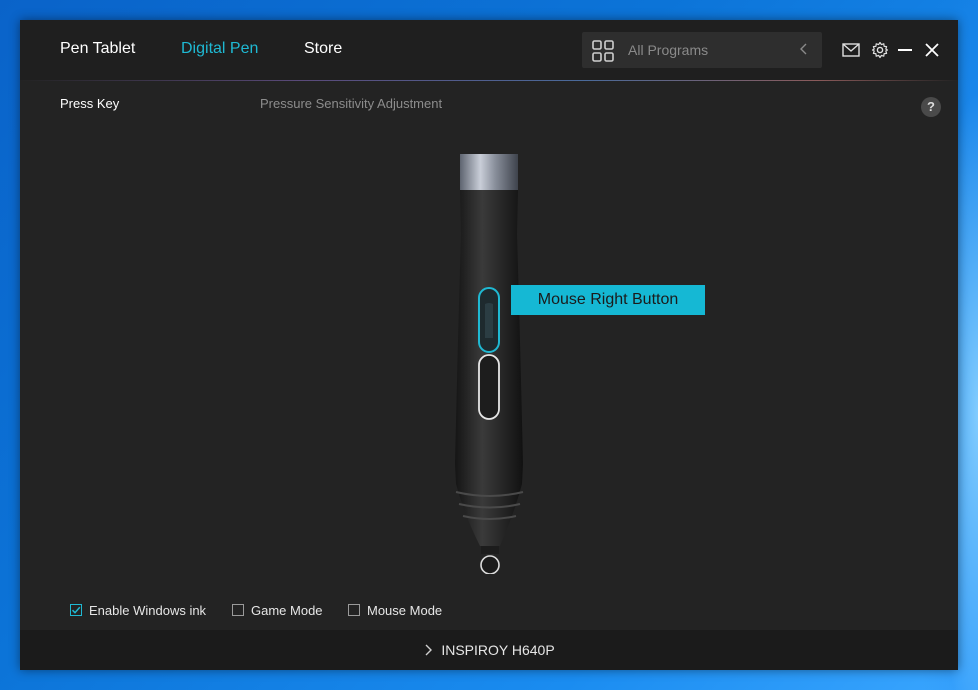 This screenshot has height=690, width=978. Describe the element at coordinates (490, 564) in the screenshot. I see `pen-nib-marker` at that location.